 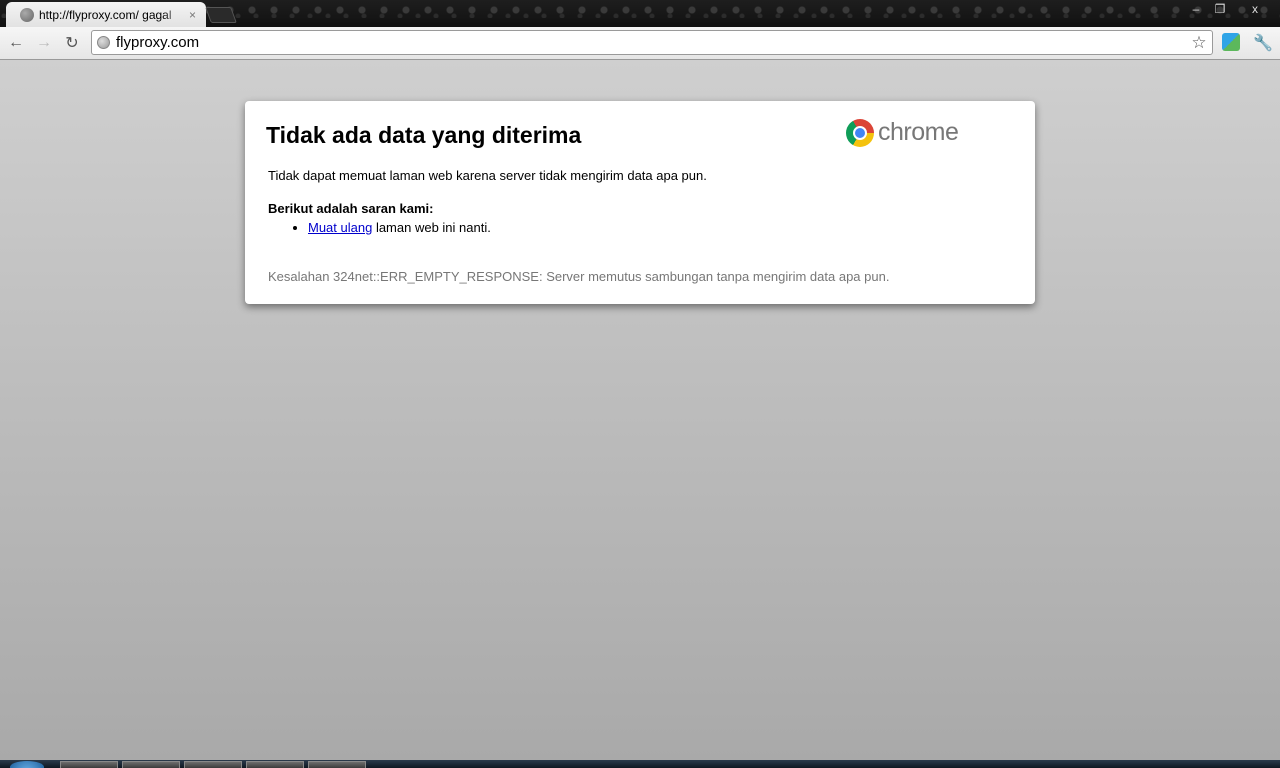 I want to click on close-window-button: x, so click(x=1255, y=9).